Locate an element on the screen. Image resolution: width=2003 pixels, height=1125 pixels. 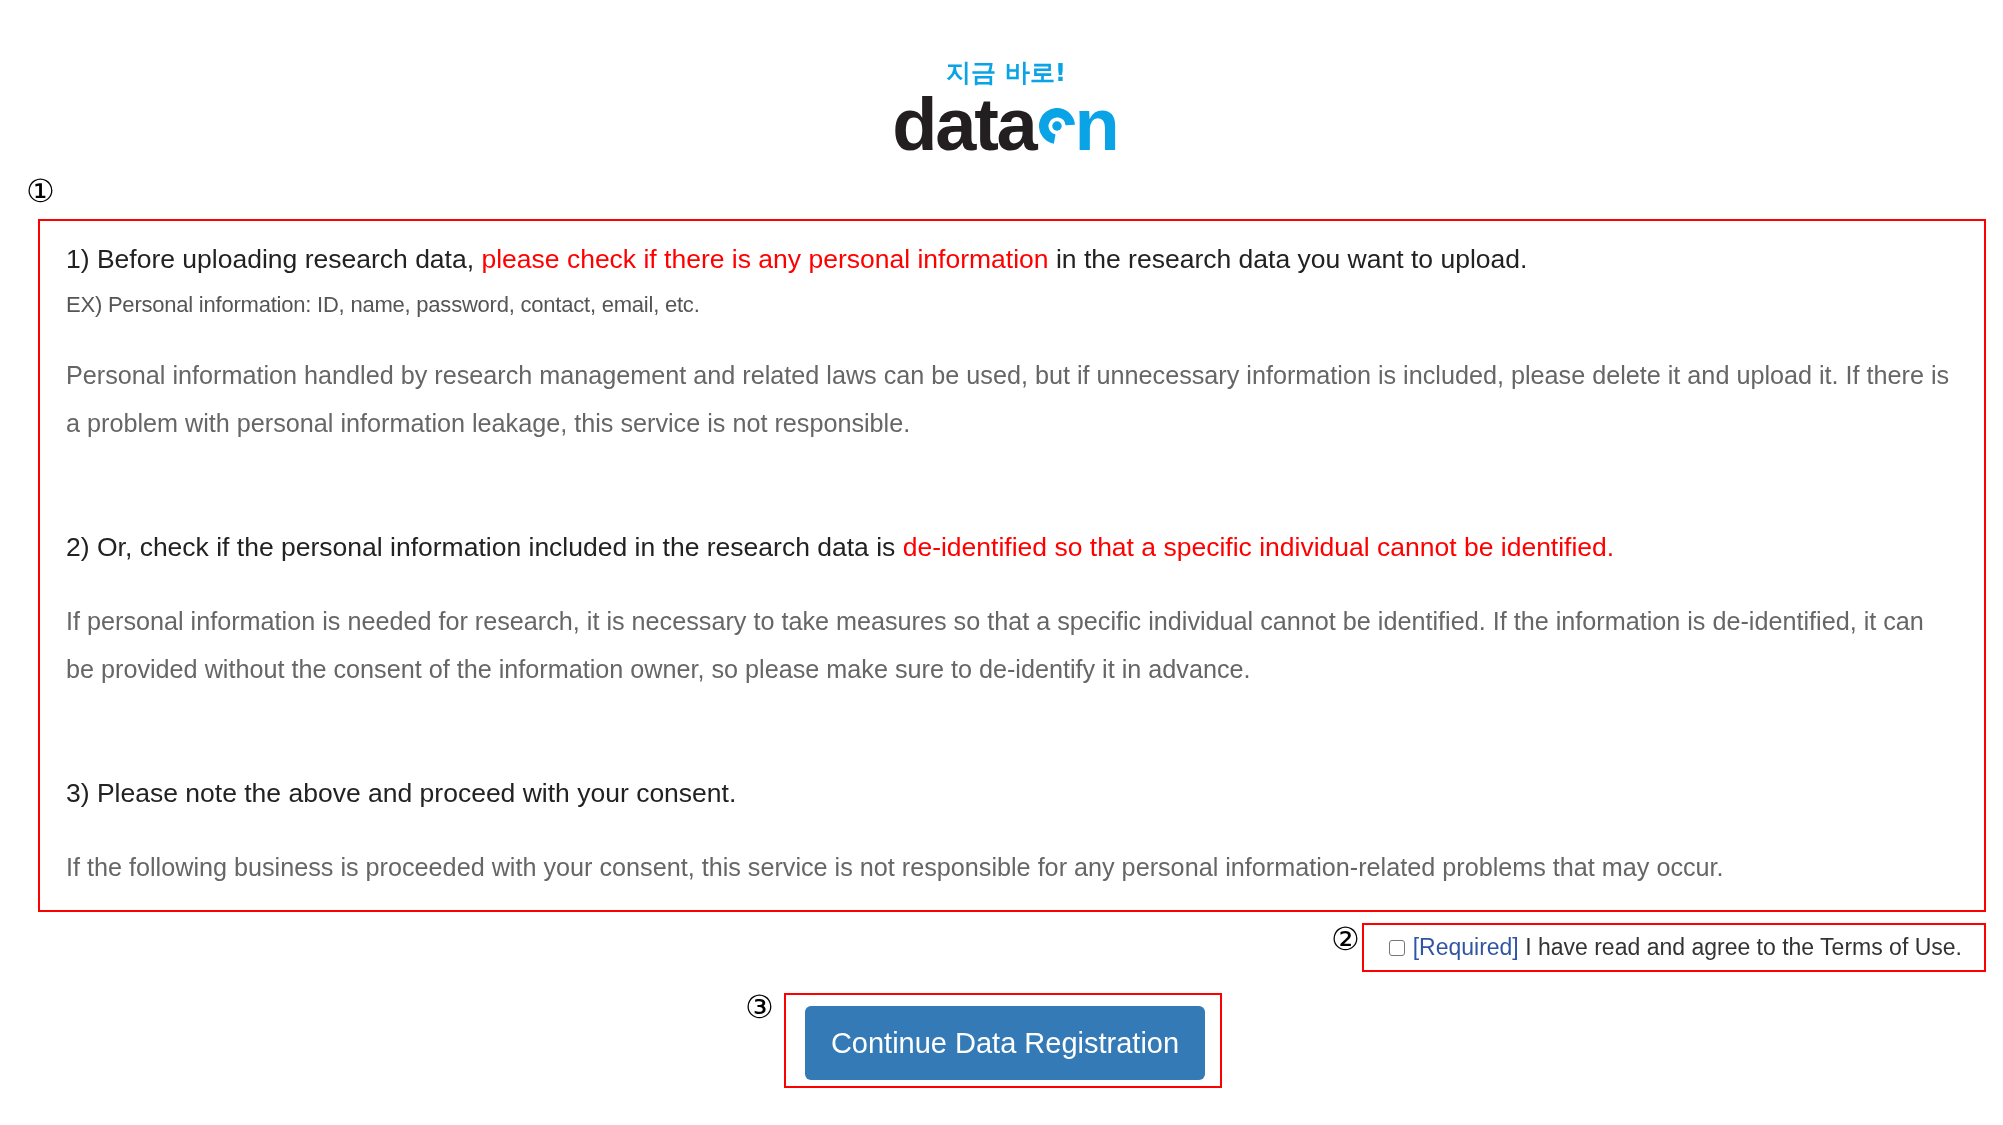
continue-button: Continue Data Registration is located at coordinates (1005, 1043).